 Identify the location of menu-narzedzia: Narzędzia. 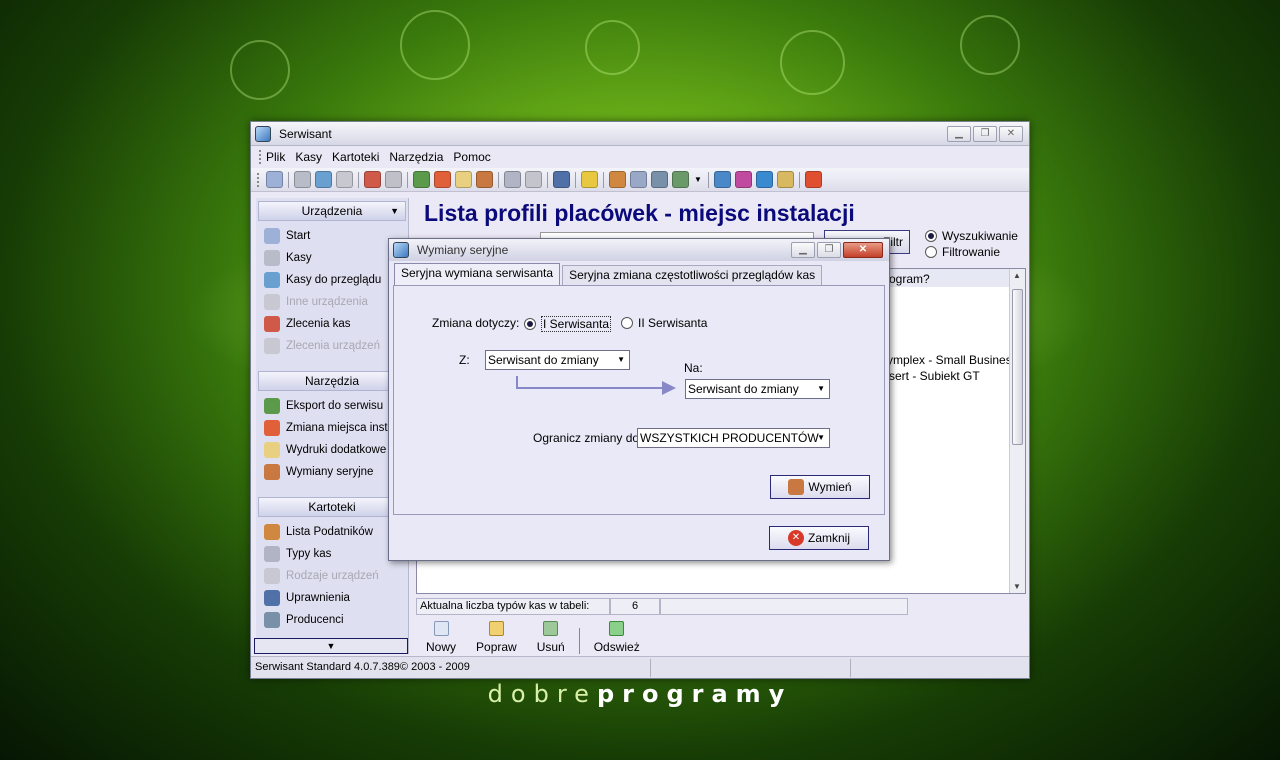
(416, 157).